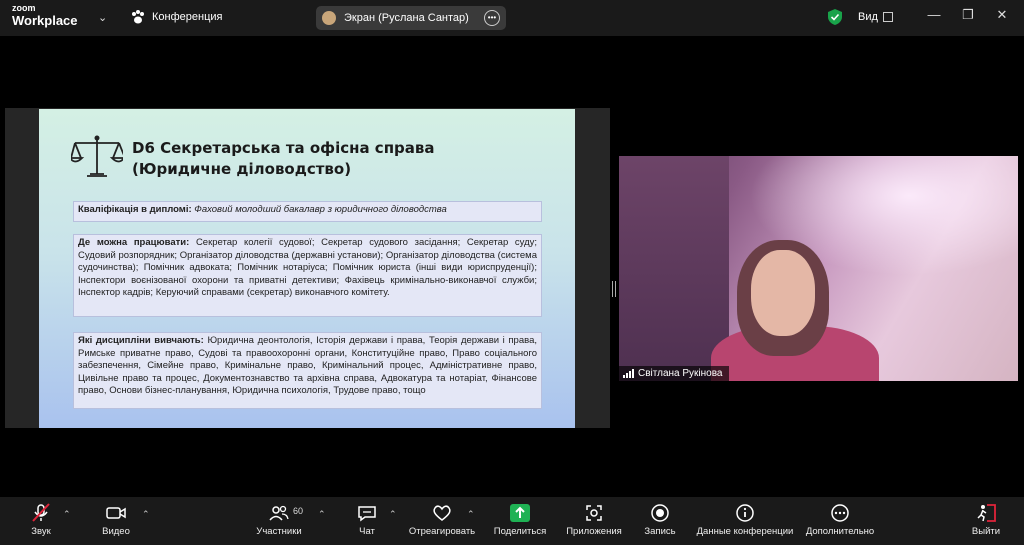 This screenshot has width=1024, height=545. What do you see at coordinates (594, 531) in the screenshot?
I see `apps-label: Приложения` at bounding box center [594, 531].